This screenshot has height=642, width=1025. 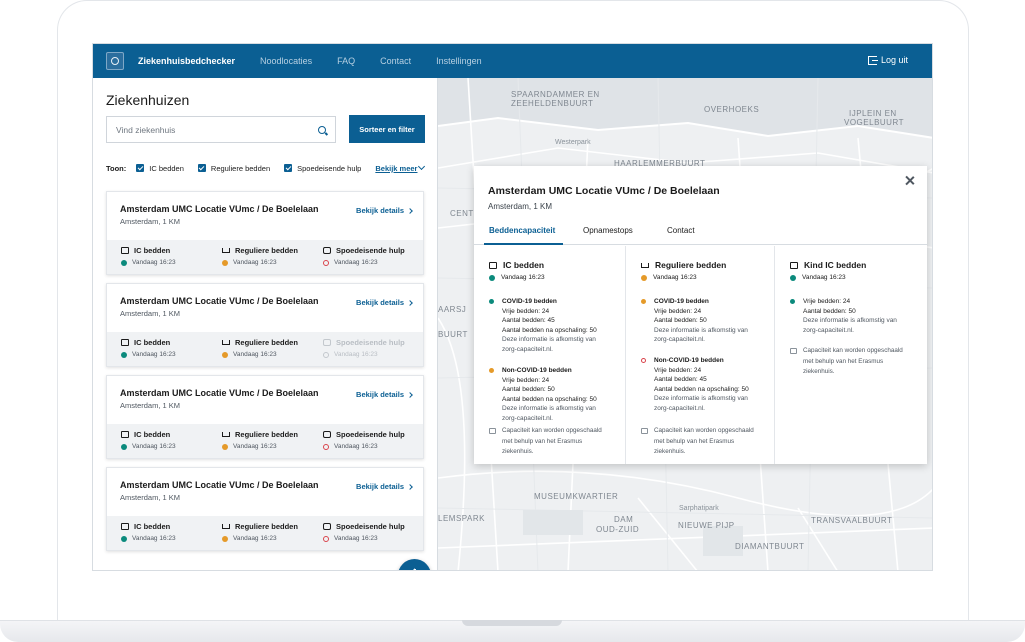 I want to click on show-more-label: Bekijk meer, so click(x=396, y=168).